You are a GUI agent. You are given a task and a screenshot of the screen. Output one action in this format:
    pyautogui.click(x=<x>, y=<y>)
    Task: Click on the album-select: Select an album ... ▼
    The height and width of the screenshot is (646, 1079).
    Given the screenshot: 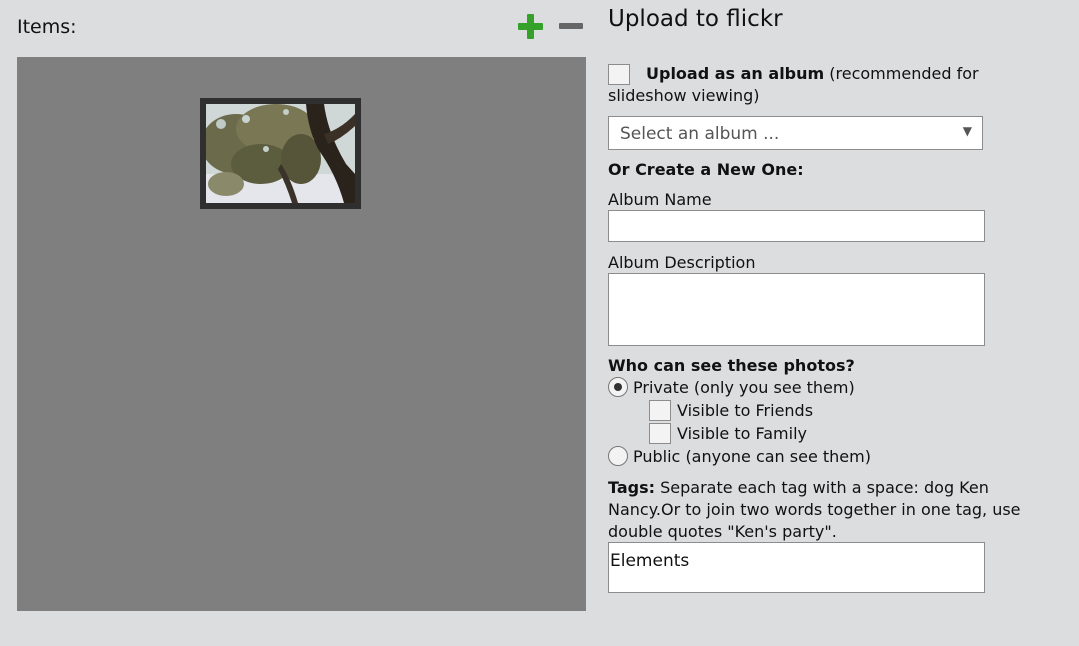 What is the action you would take?
    pyautogui.click(x=795, y=133)
    